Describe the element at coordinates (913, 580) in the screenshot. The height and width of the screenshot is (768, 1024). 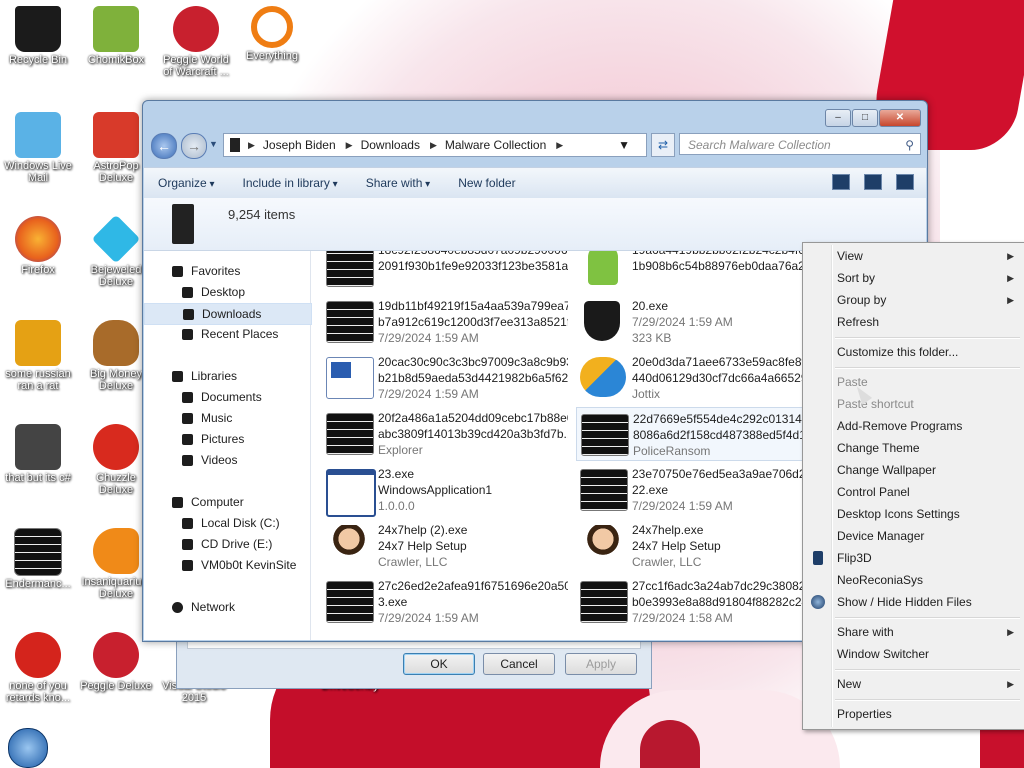
I see `menu-item-neoreconiasys: NeoReconiaSys` at that location.